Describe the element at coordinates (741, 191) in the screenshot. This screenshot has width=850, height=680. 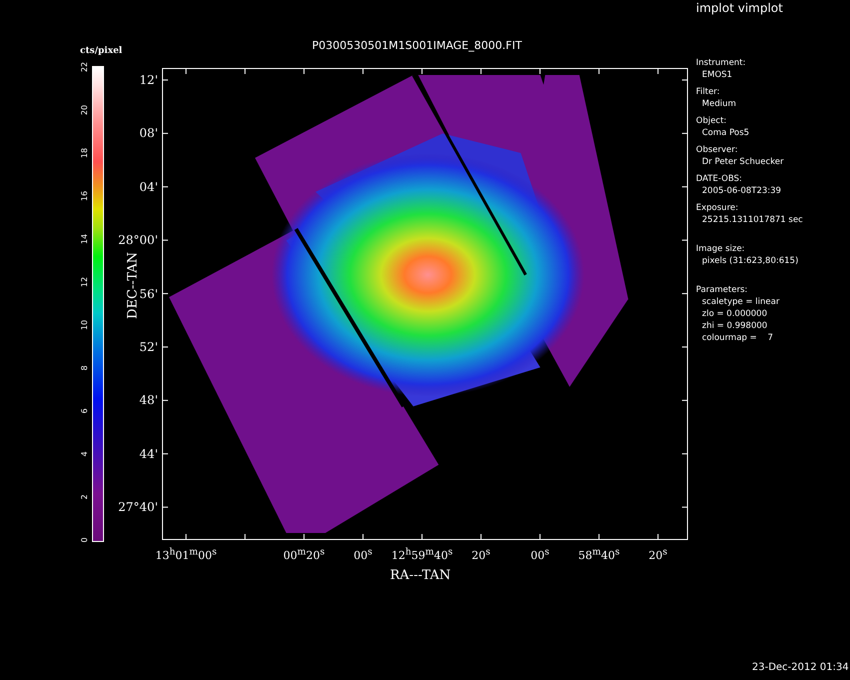
I see `info-value: 2005-06-08T23:39` at that location.